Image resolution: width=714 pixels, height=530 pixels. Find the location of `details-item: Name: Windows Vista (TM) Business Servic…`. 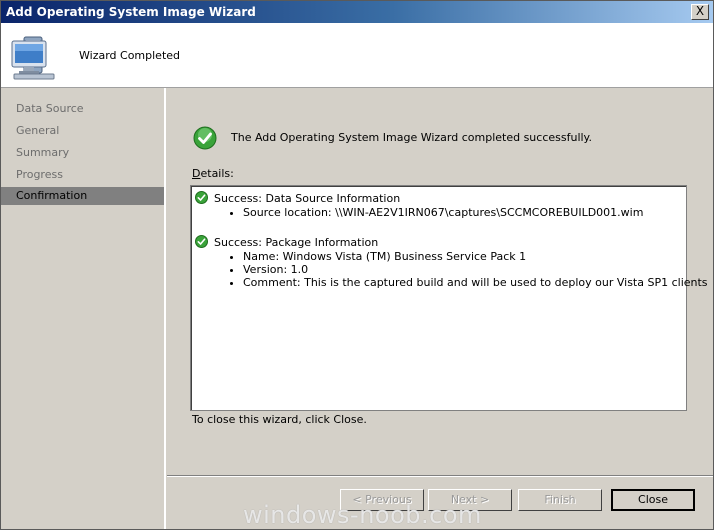

details-item: Name: Windows Vista (TM) Business Servic… is located at coordinates (475, 256).